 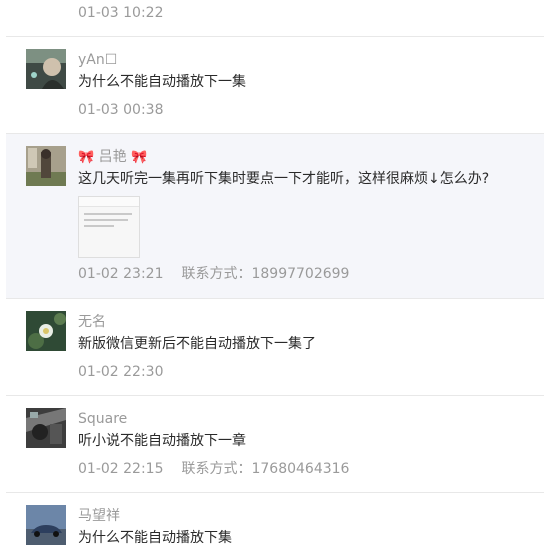 What do you see at coordinates (102, 419) in the screenshot?
I see `commenter-name: Square` at bounding box center [102, 419].